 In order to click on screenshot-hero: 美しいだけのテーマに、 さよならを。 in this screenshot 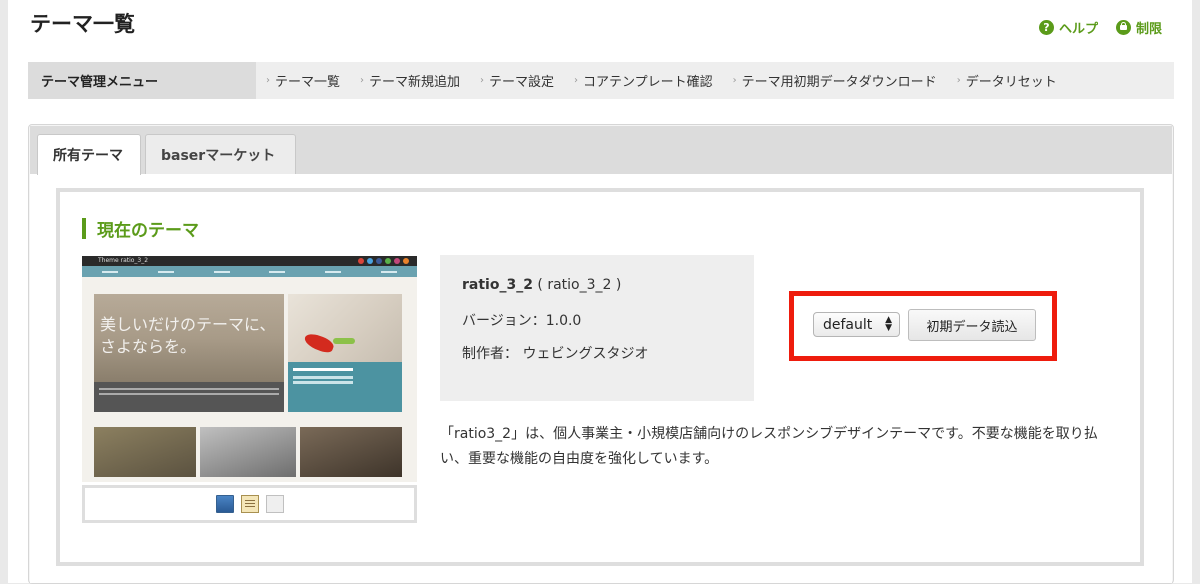, I will do `click(189, 338)`.